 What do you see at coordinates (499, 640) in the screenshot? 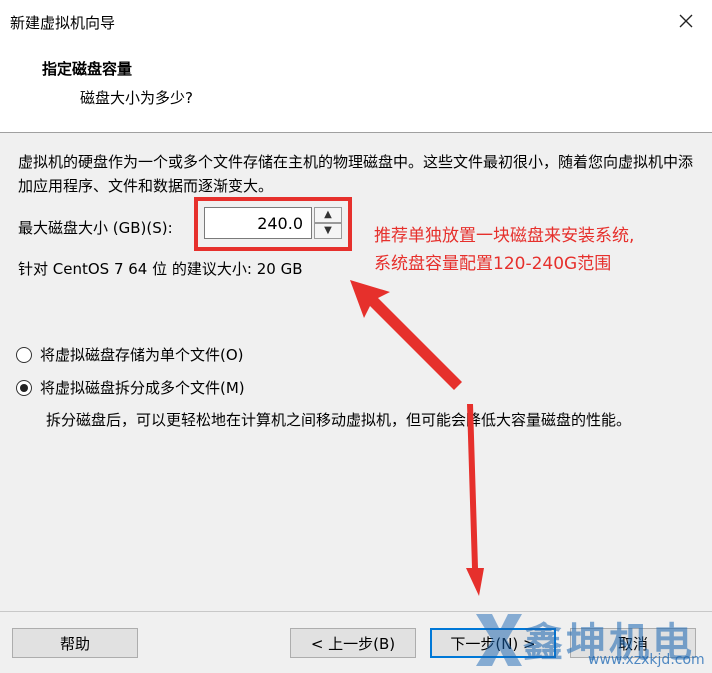
I see `x-logo-icon` at bounding box center [499, 640].